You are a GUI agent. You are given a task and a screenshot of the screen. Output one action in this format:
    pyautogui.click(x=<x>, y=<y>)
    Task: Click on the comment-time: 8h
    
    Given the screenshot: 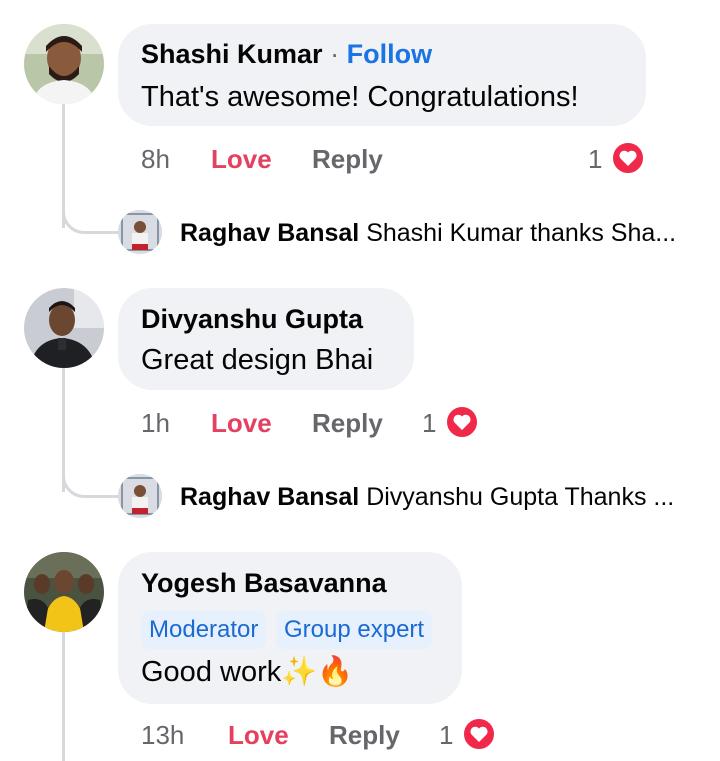 What is the action you would take?
    pyautogui.click(x=155, y=159)
    